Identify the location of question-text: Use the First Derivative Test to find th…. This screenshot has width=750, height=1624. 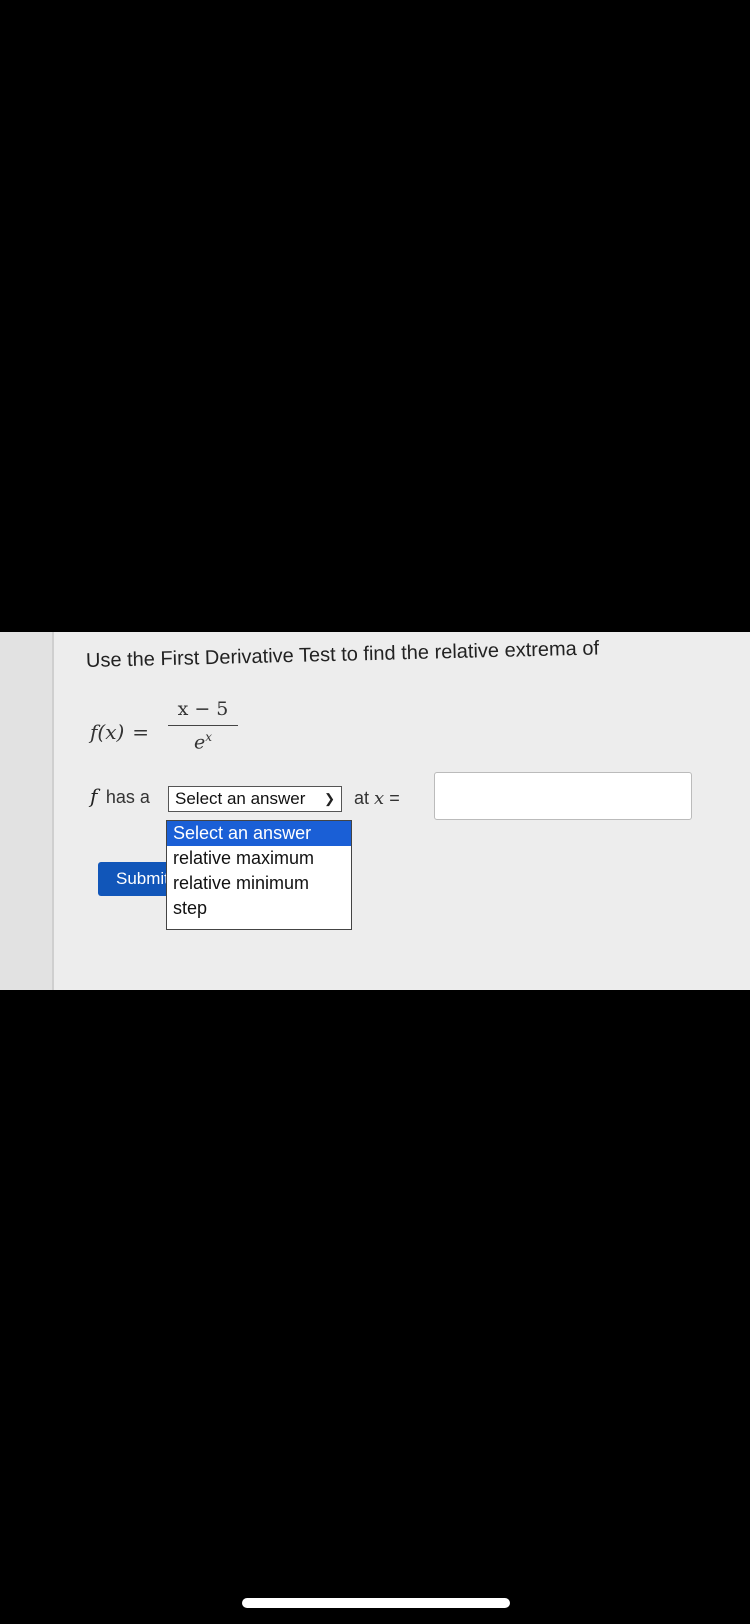
(342, 654).